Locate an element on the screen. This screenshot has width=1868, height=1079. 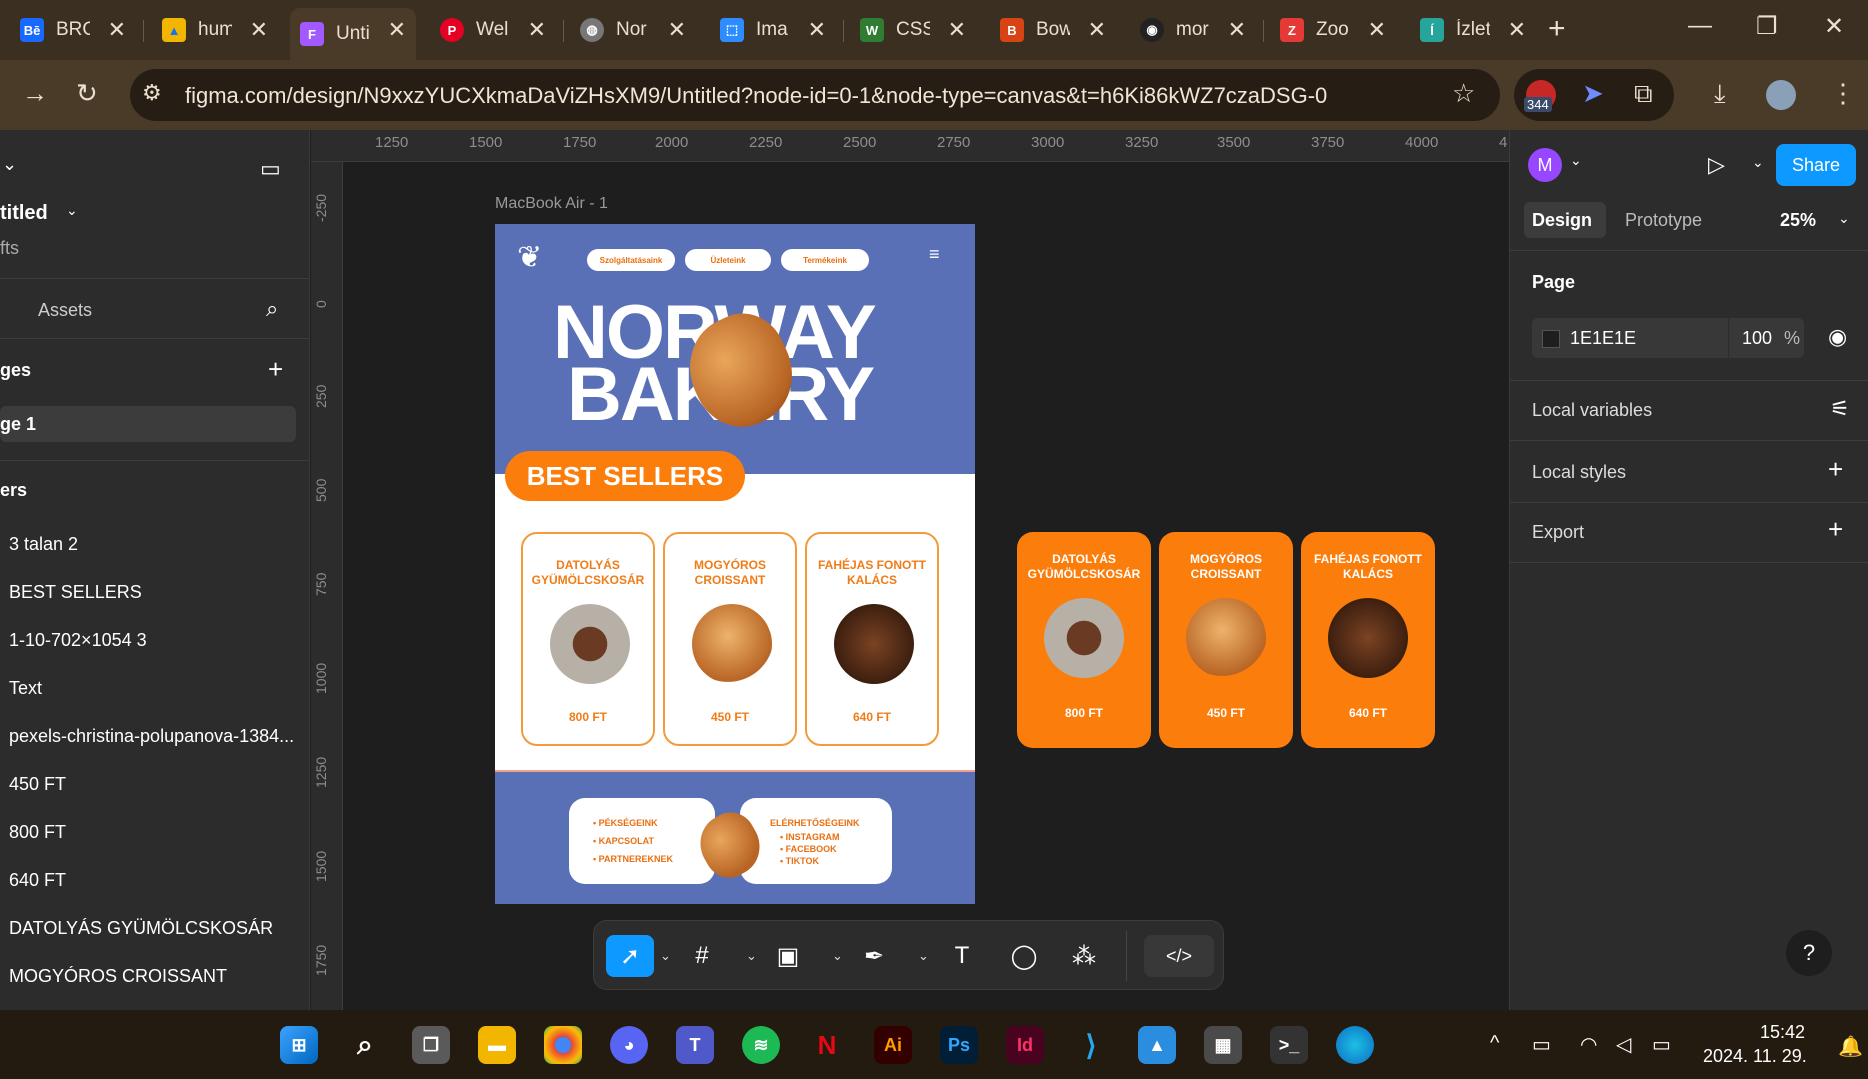
vscode-icon: ⟩ is located at coordinates (1091, 1045).